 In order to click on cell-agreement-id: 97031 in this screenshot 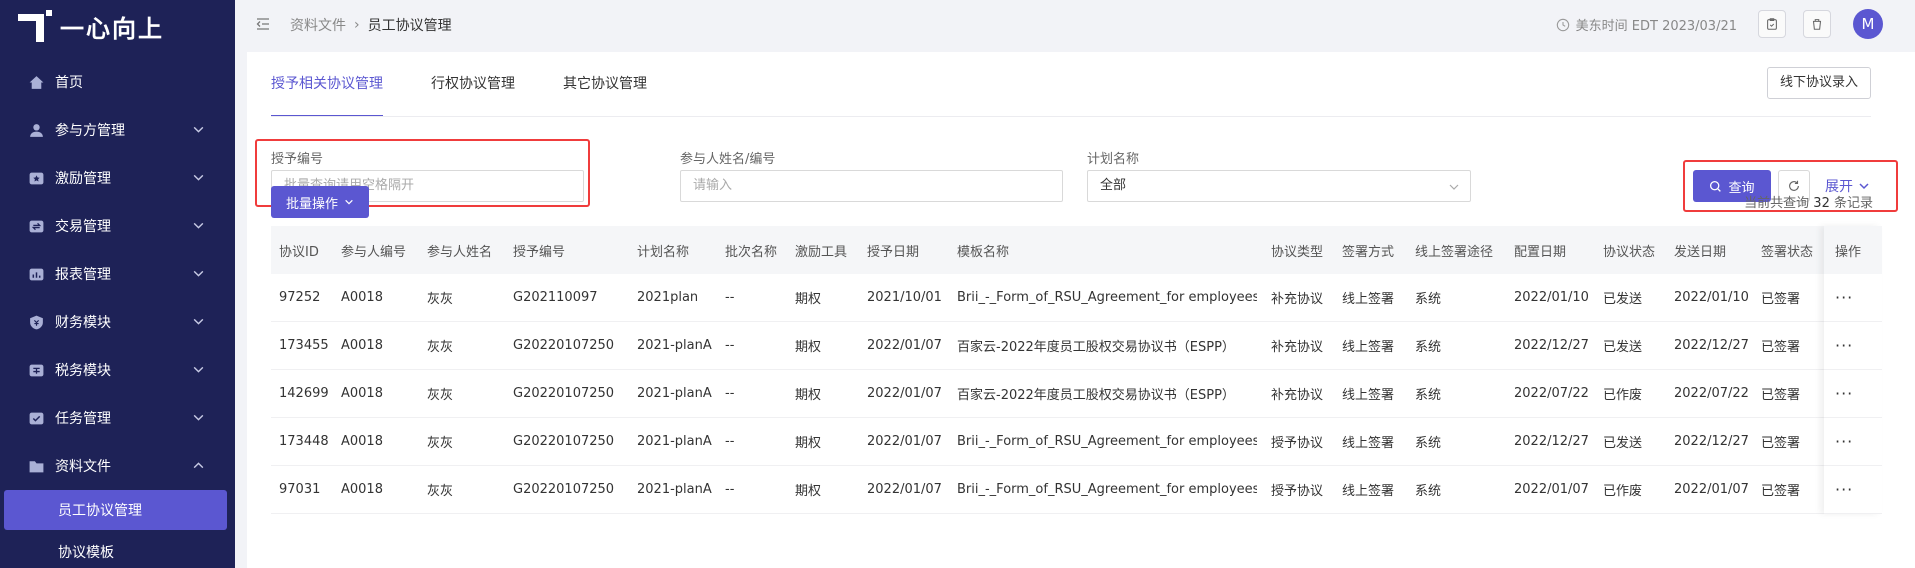, I will do `click(300, 489)`.